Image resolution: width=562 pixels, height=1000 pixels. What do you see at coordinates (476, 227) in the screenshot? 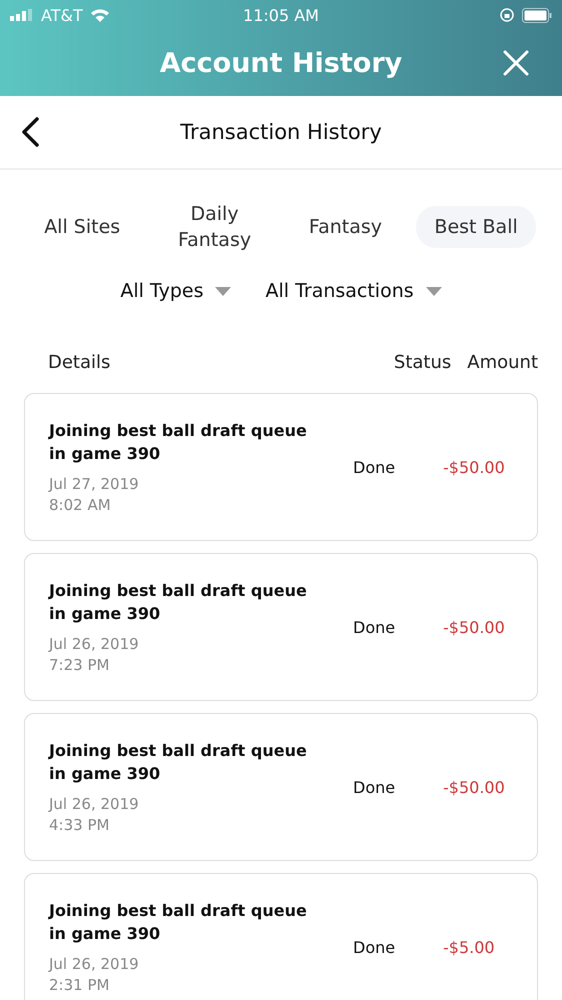
I see `site-tab: Best Ball` at bounding box center [476, 227].